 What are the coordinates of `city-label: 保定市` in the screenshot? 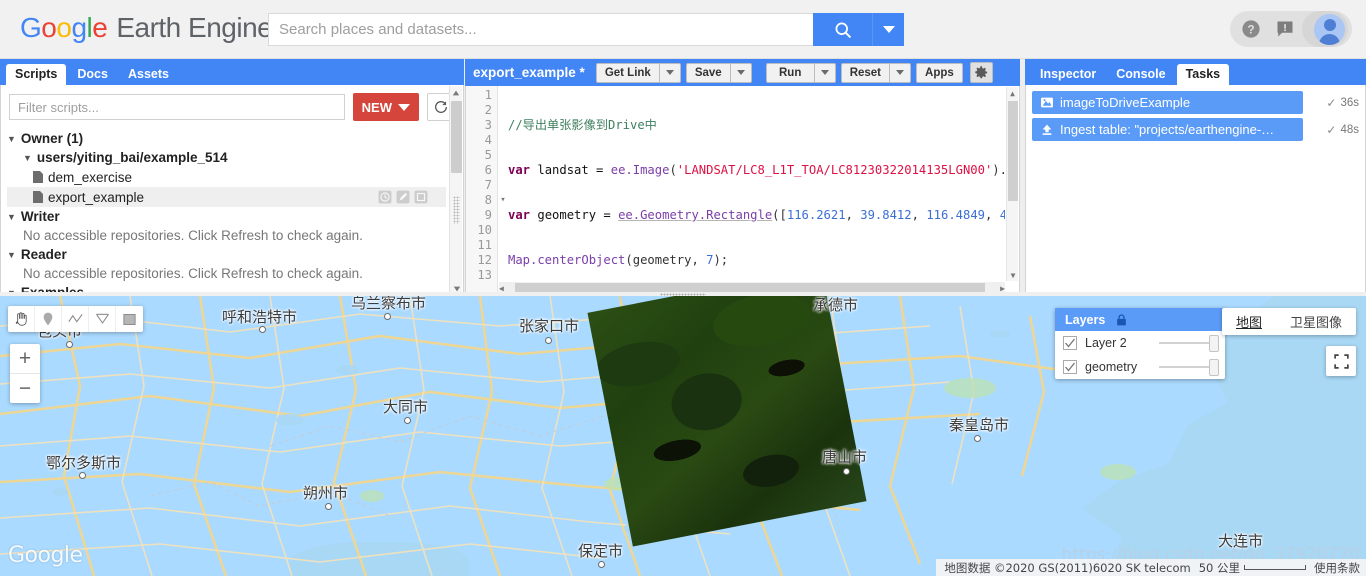 It's located at (601, 551).